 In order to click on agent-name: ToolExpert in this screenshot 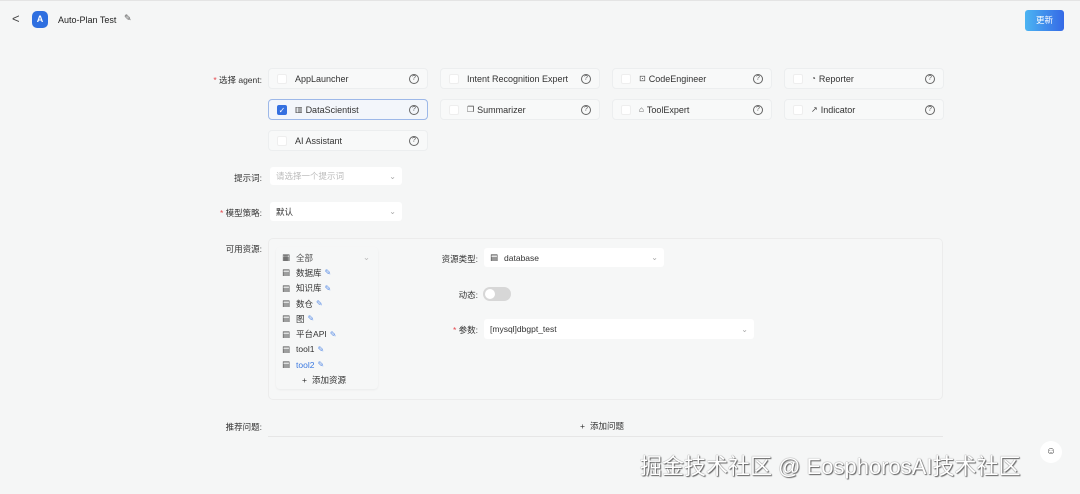, I will do `click(668, 109)`.